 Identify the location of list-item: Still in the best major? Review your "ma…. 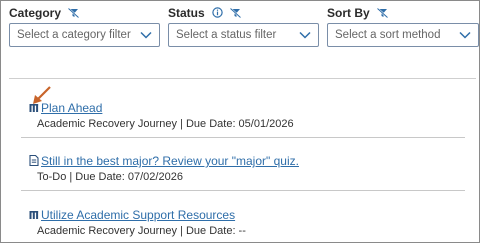
(248, 169).